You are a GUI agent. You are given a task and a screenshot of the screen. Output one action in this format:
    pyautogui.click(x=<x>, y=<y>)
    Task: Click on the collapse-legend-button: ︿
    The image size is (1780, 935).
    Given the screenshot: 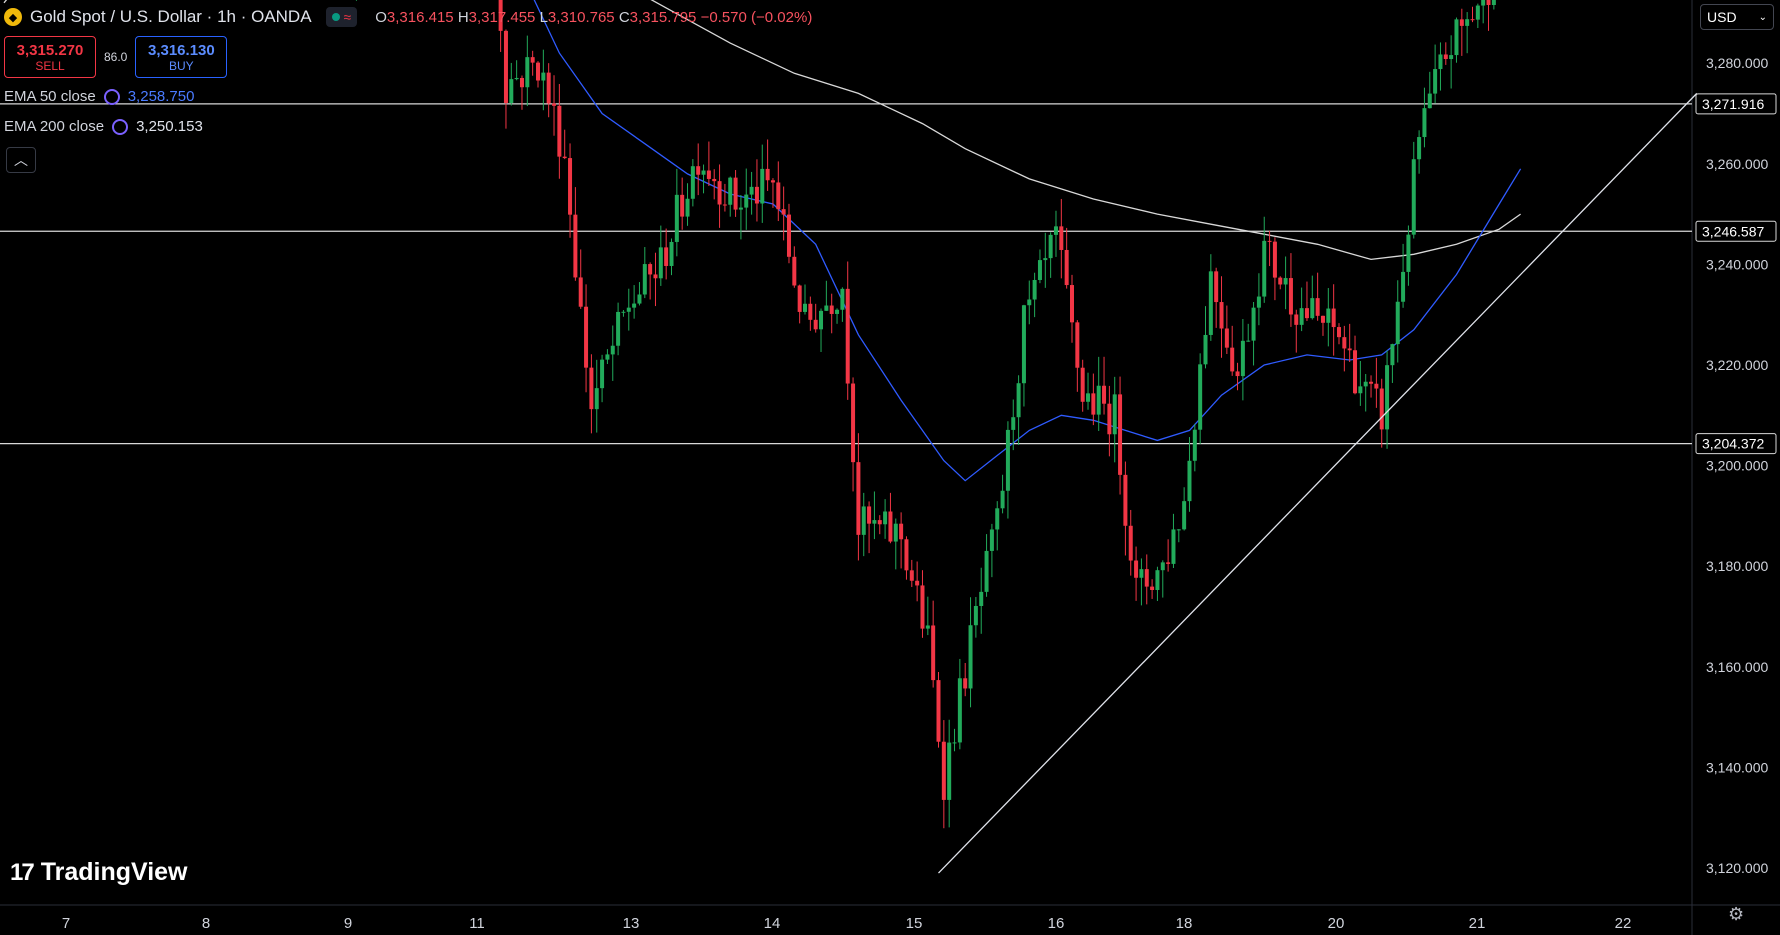 What is the action you would take?
    pyautogui.click(x=21, y=160)
    